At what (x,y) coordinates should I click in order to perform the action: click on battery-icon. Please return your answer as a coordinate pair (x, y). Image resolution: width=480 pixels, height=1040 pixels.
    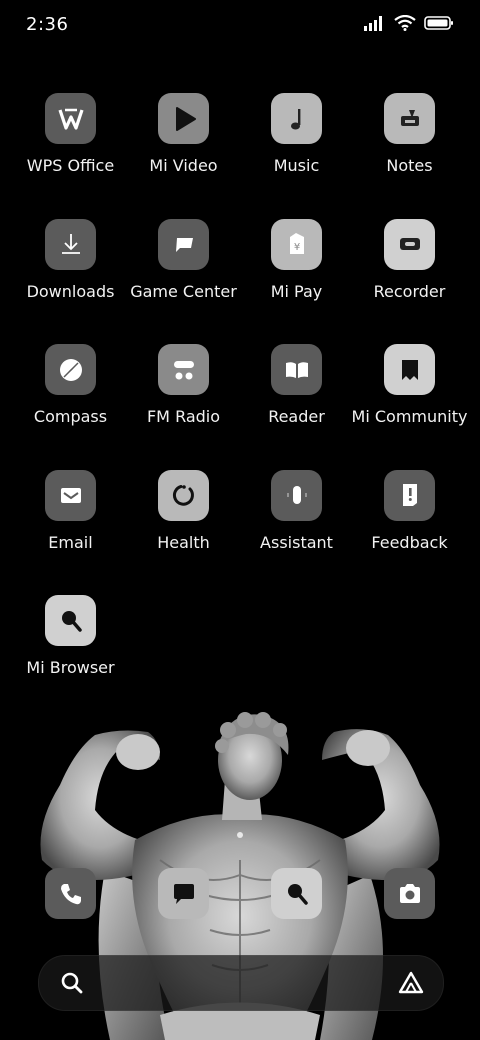
    Looking at the image, I should click on (438, 23).